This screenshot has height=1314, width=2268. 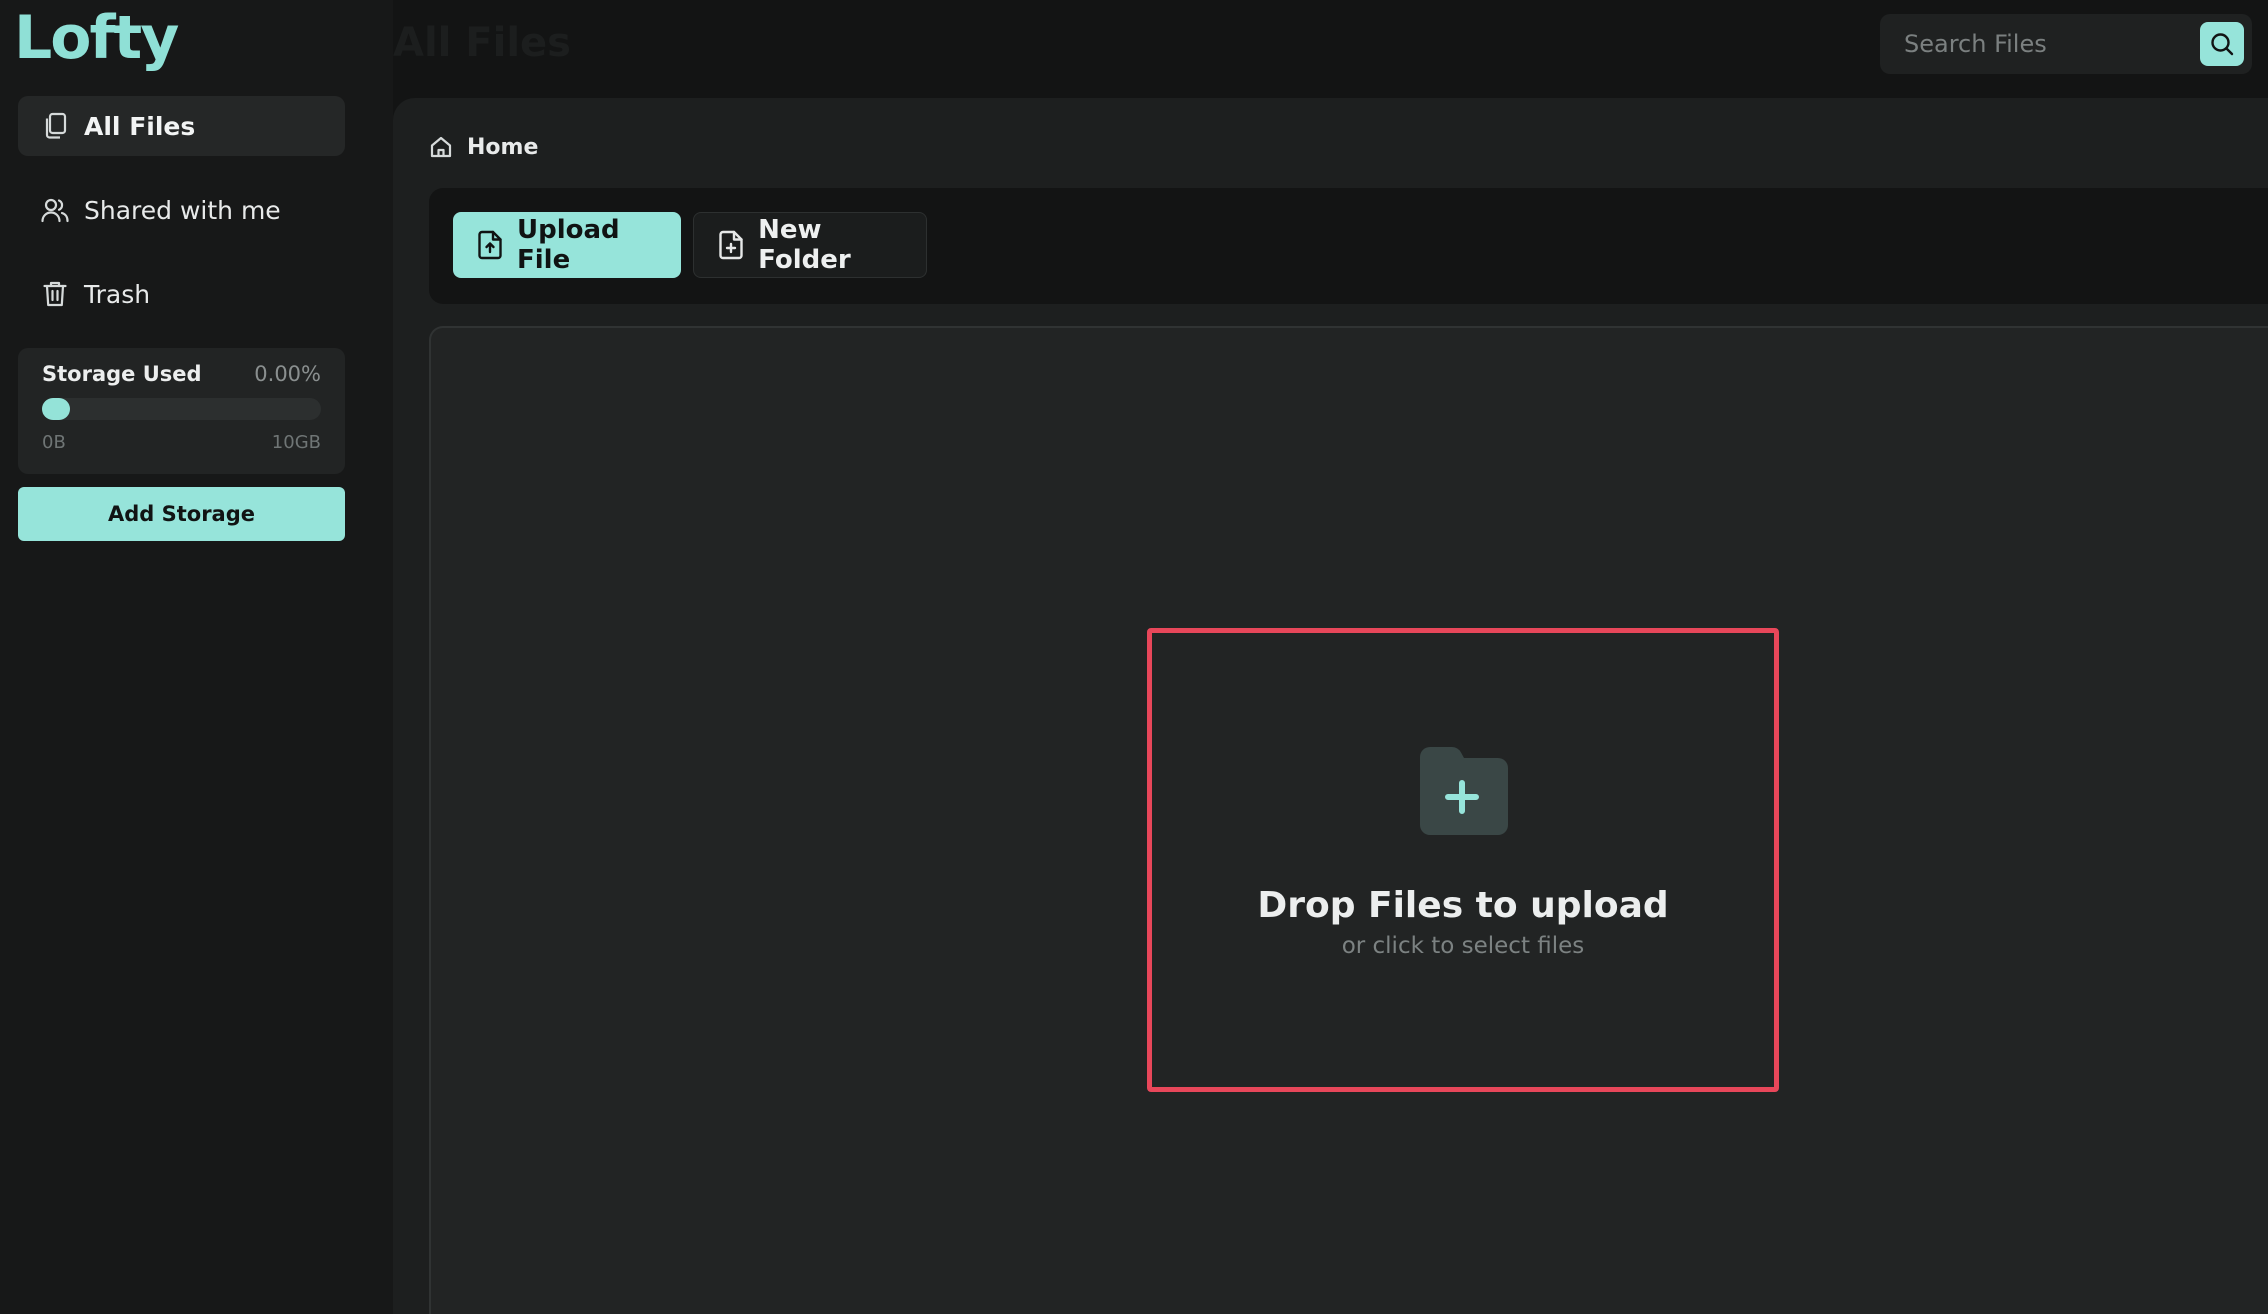 I want to click on sidebar-item-trash: Trash, so click(x=181, y=294).